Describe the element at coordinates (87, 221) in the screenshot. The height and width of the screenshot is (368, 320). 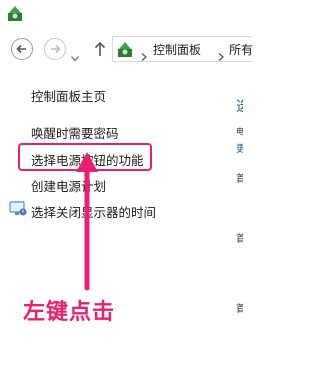
I see `annotation-arrow-icon` at that location.